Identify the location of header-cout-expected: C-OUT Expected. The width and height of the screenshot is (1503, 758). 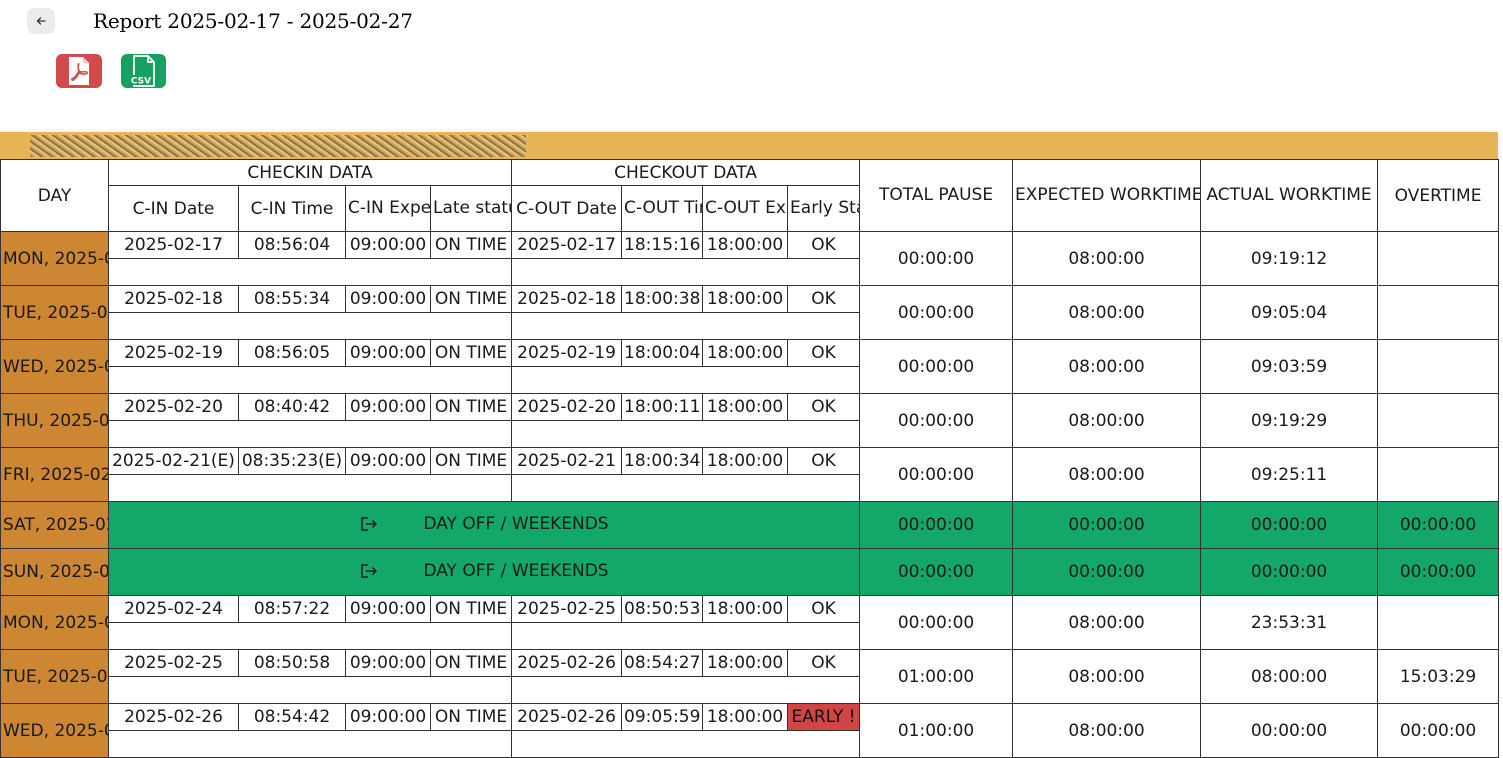
(745, 208).